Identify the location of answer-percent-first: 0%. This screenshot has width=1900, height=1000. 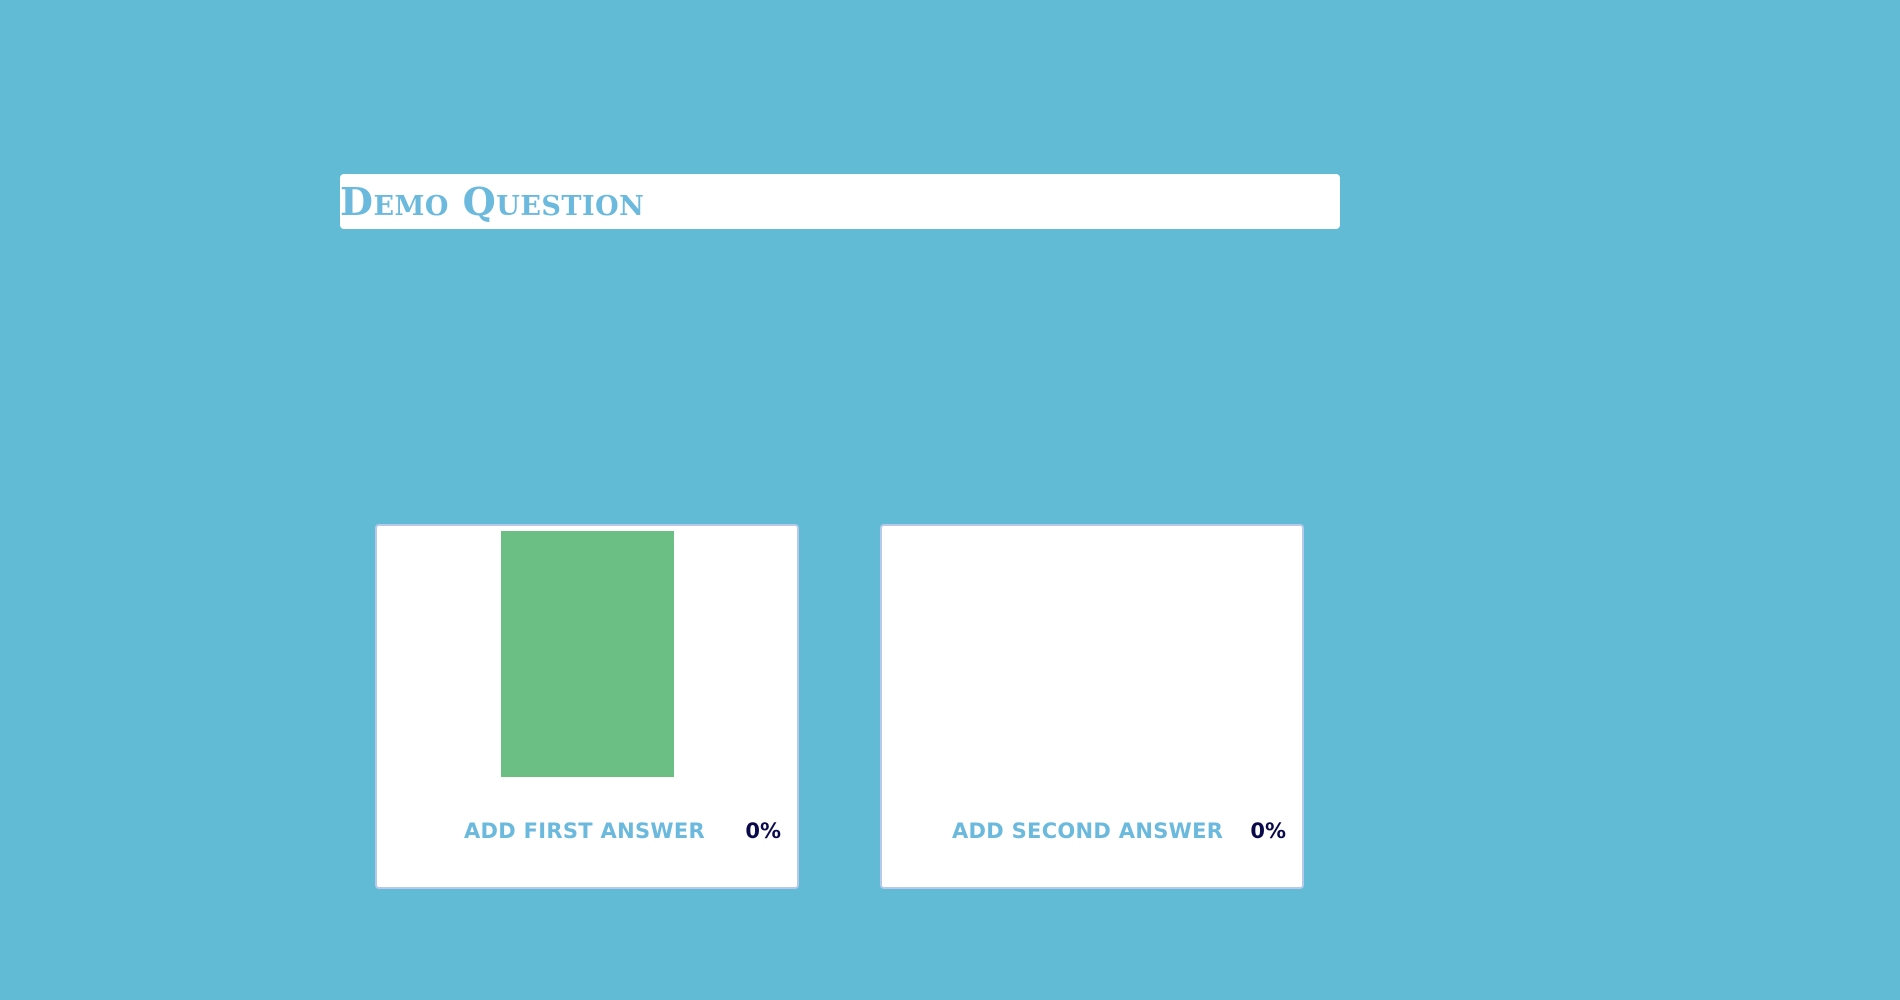
(763, 831).